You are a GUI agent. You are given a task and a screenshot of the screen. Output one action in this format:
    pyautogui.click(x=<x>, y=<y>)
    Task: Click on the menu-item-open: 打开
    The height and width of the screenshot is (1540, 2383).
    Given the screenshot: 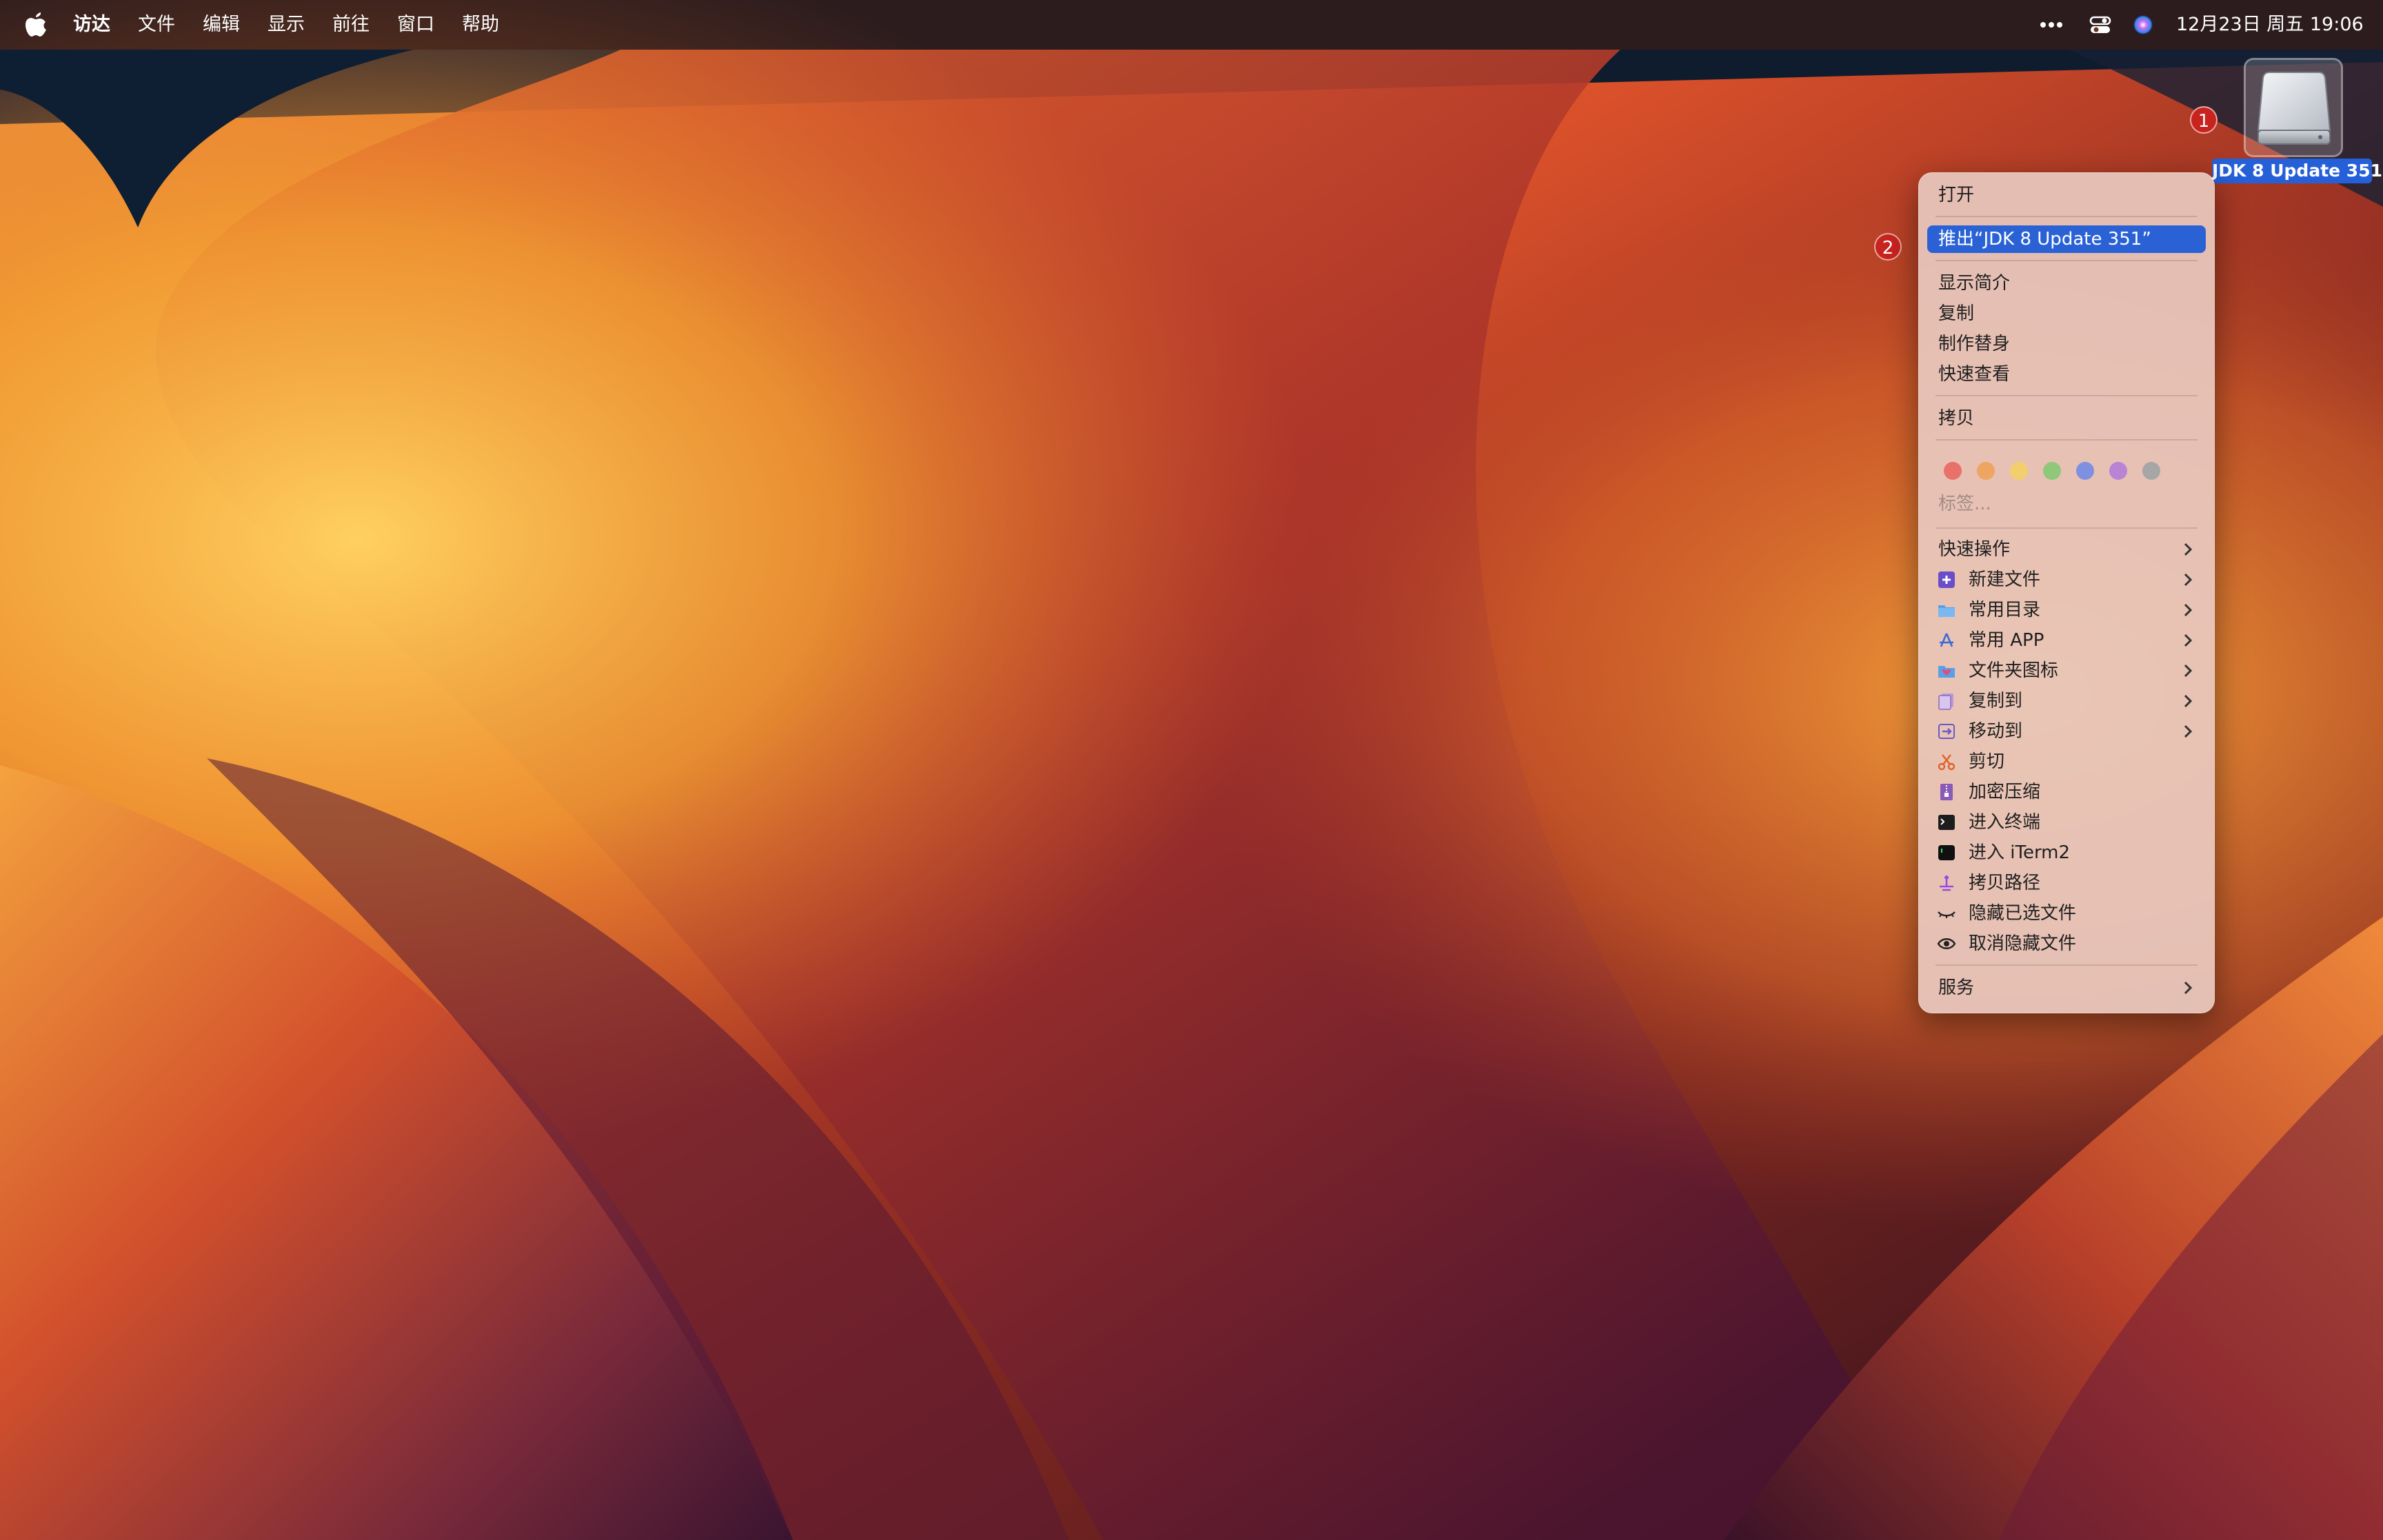 What is the action you would take?
    pyautogui.click(x=2066, y=195)
    